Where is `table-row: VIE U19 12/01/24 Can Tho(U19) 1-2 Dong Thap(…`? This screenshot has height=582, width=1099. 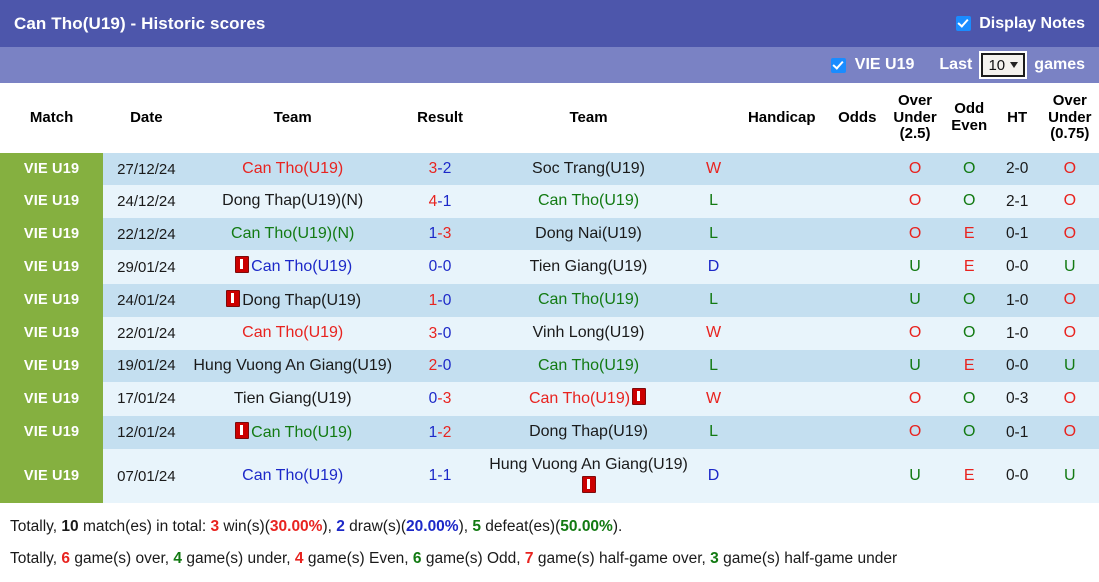 table-row: VIE U19 12/01/24 Can Tho(U19) 1-2 Dong Thap(… is located at coordinates (549, 432).